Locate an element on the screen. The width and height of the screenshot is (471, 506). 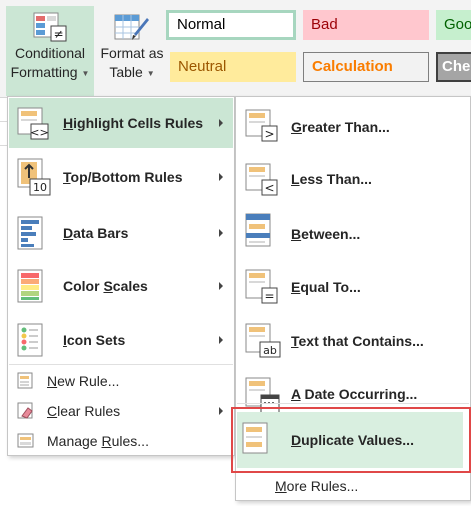
manage-rules-mnemonic: R is located at coordinates (106, 441).